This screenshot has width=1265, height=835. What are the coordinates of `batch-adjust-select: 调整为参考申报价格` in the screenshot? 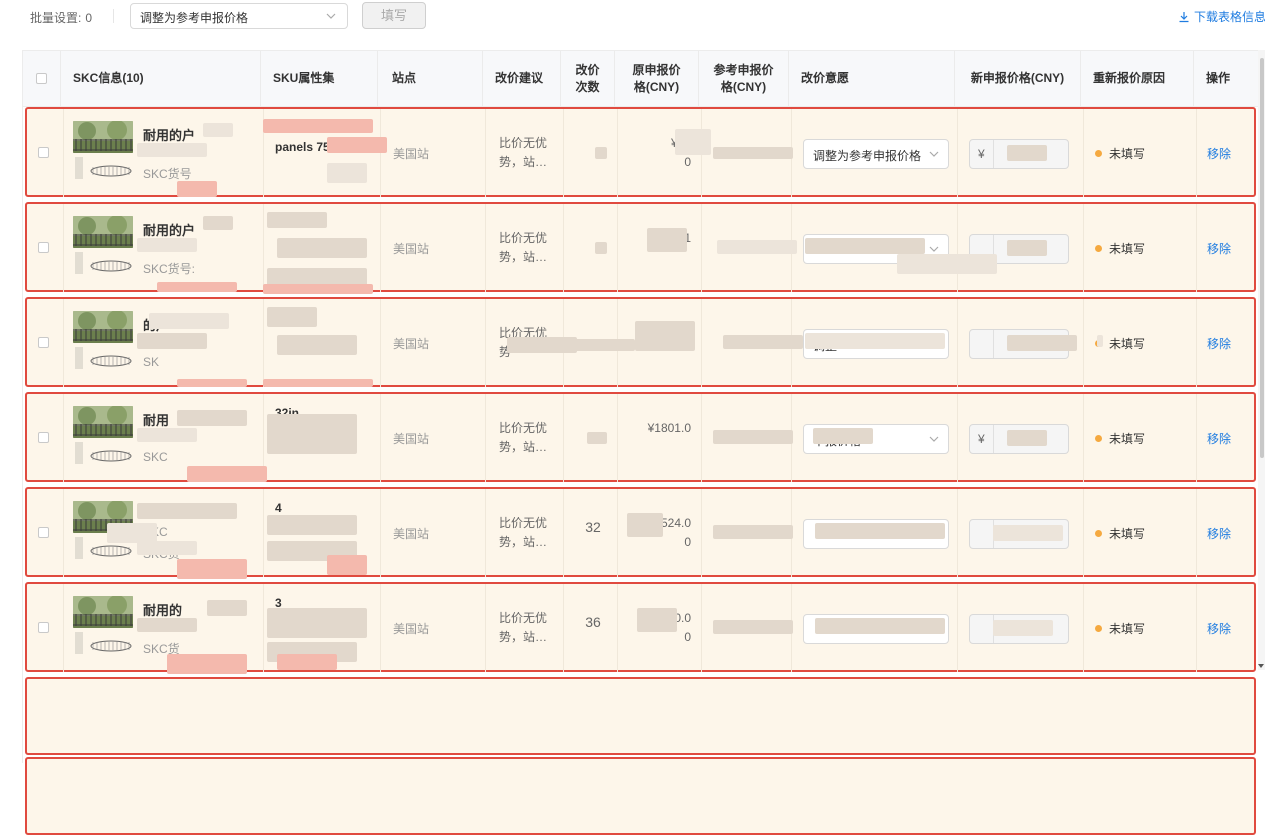 It's located at (239, 16).